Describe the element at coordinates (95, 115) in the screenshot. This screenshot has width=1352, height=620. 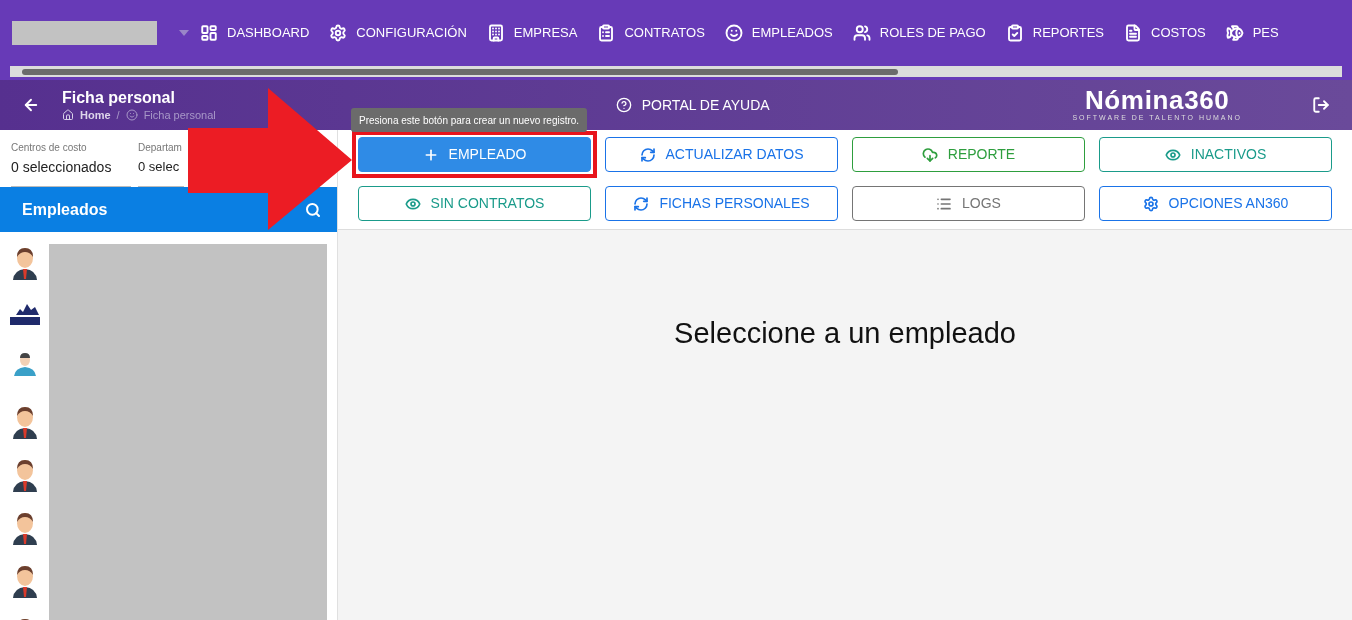
I see `breadcrumb-link: Home` at that location.